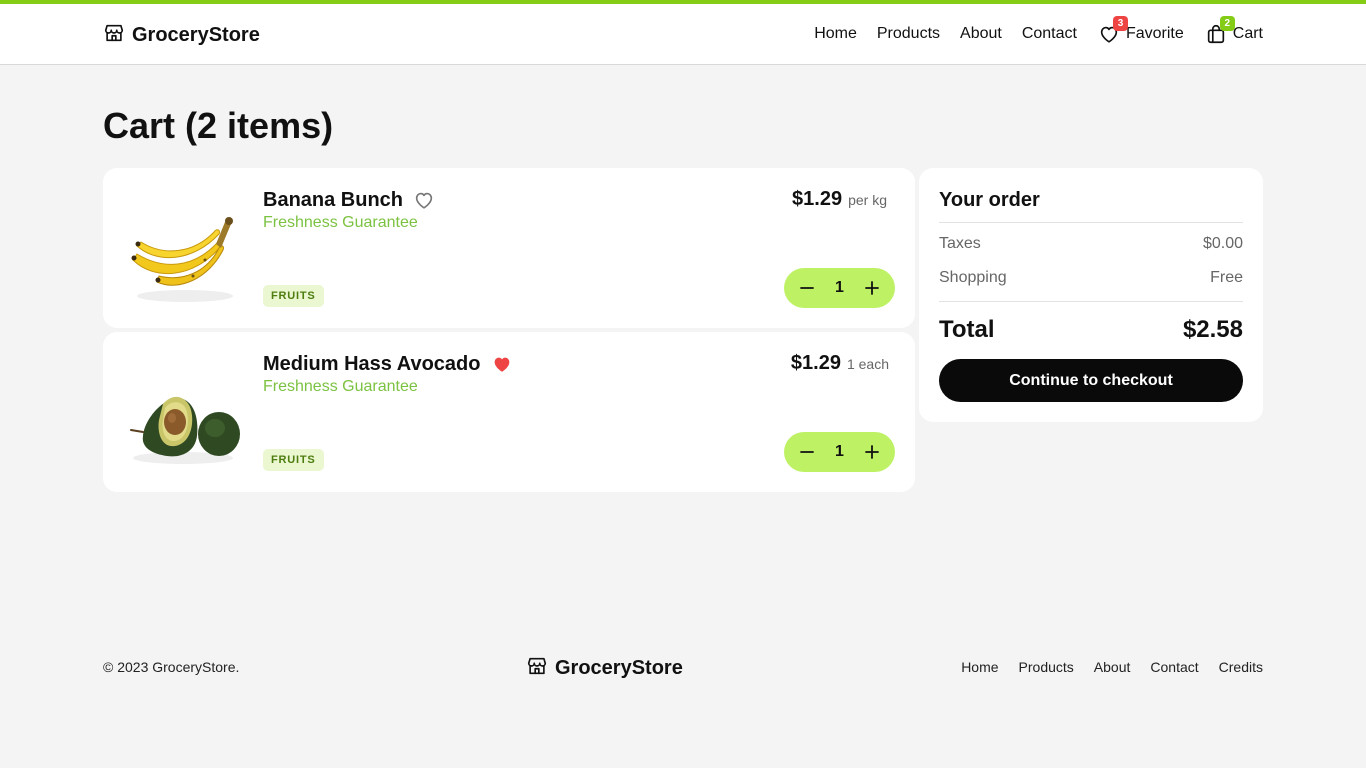 Image resolution: width=1366 pixels, height=768 pixels. I want to click on total-label: Total, so click(967, 329).